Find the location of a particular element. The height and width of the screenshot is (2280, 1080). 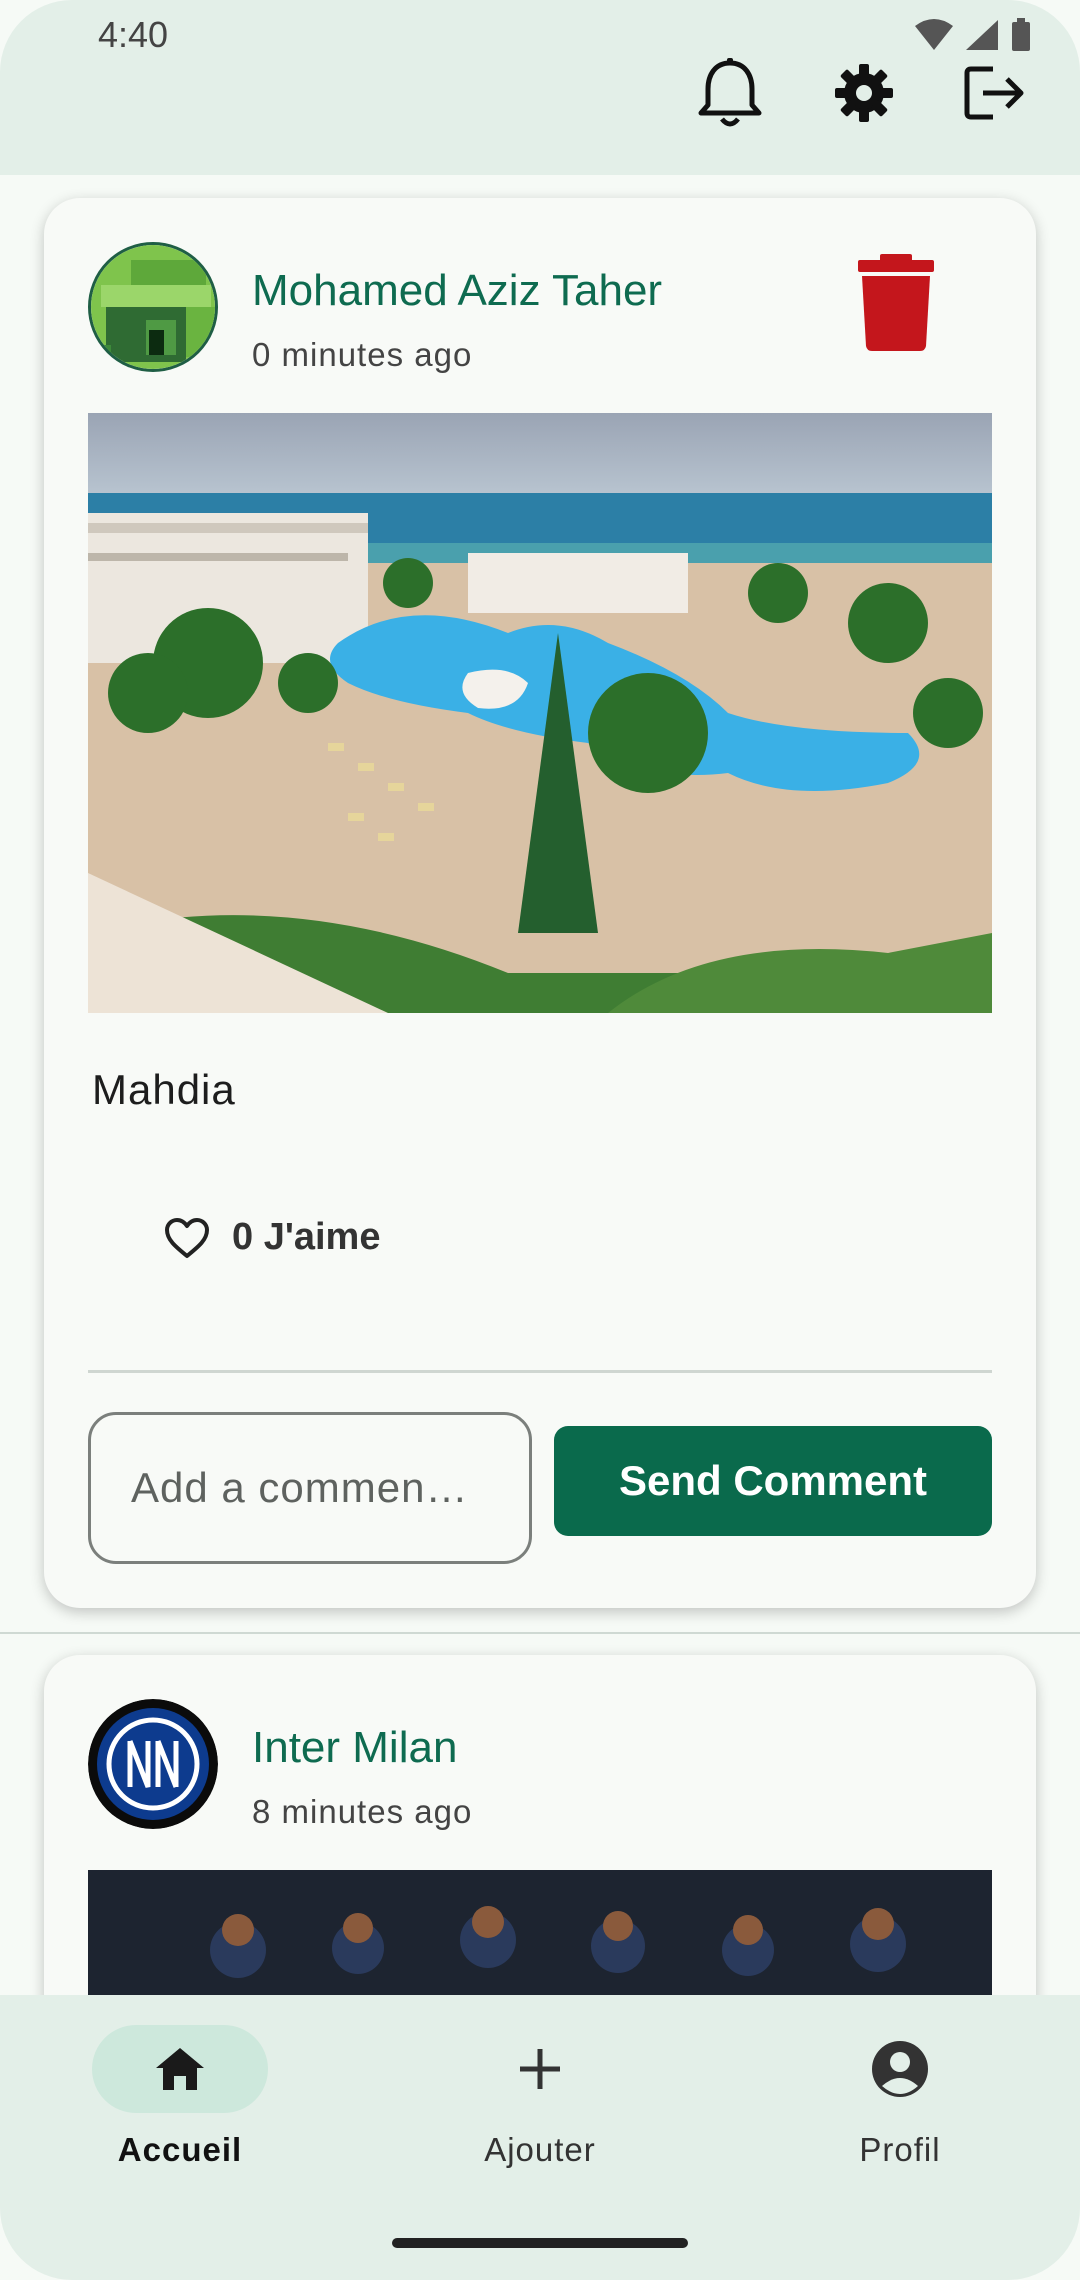

logout-icon is located at coordinates (994, 93).